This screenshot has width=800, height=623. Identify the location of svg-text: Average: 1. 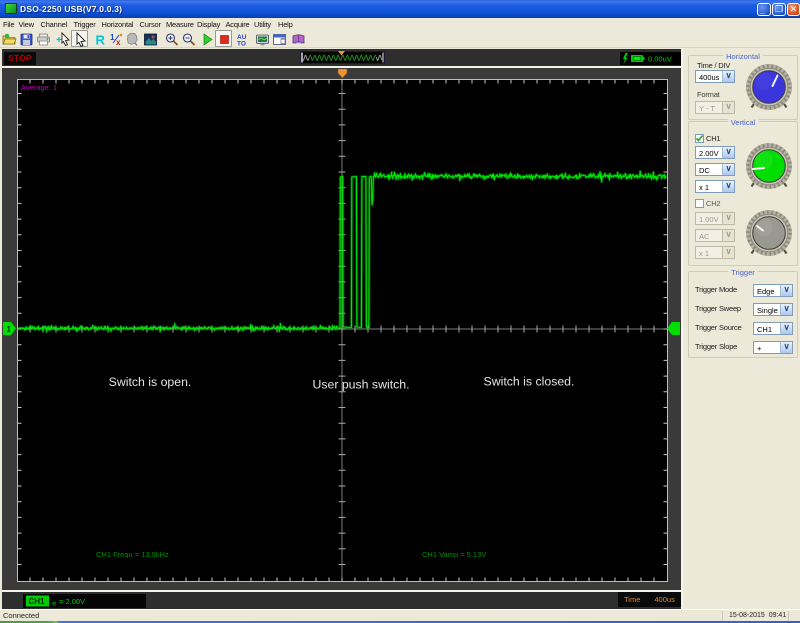
(39, 87).